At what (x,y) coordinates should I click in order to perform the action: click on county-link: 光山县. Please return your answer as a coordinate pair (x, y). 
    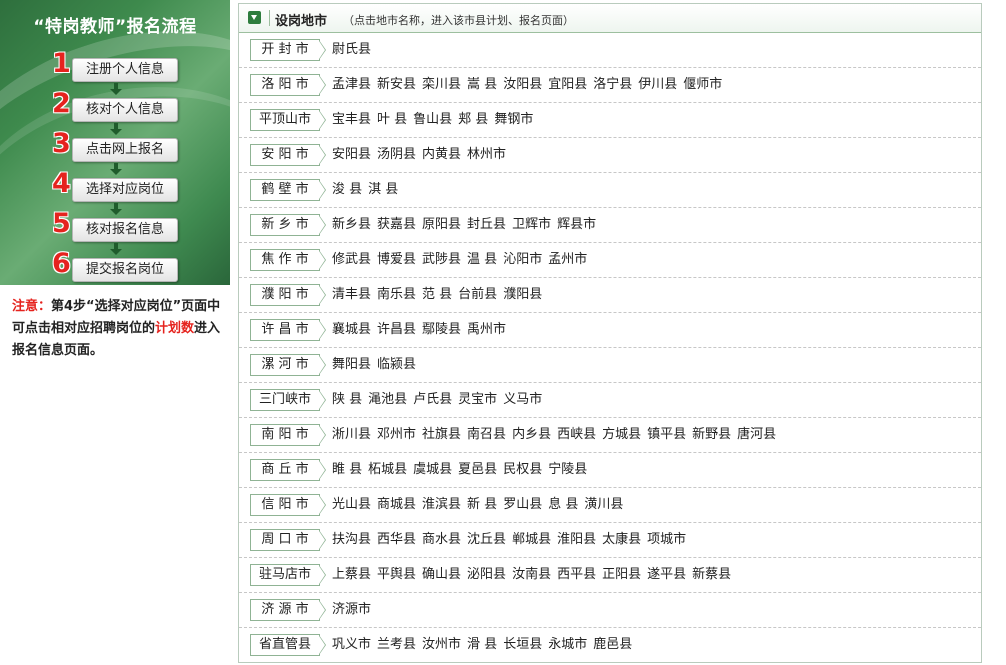
    Looking at the image, I should click on (351, 505).